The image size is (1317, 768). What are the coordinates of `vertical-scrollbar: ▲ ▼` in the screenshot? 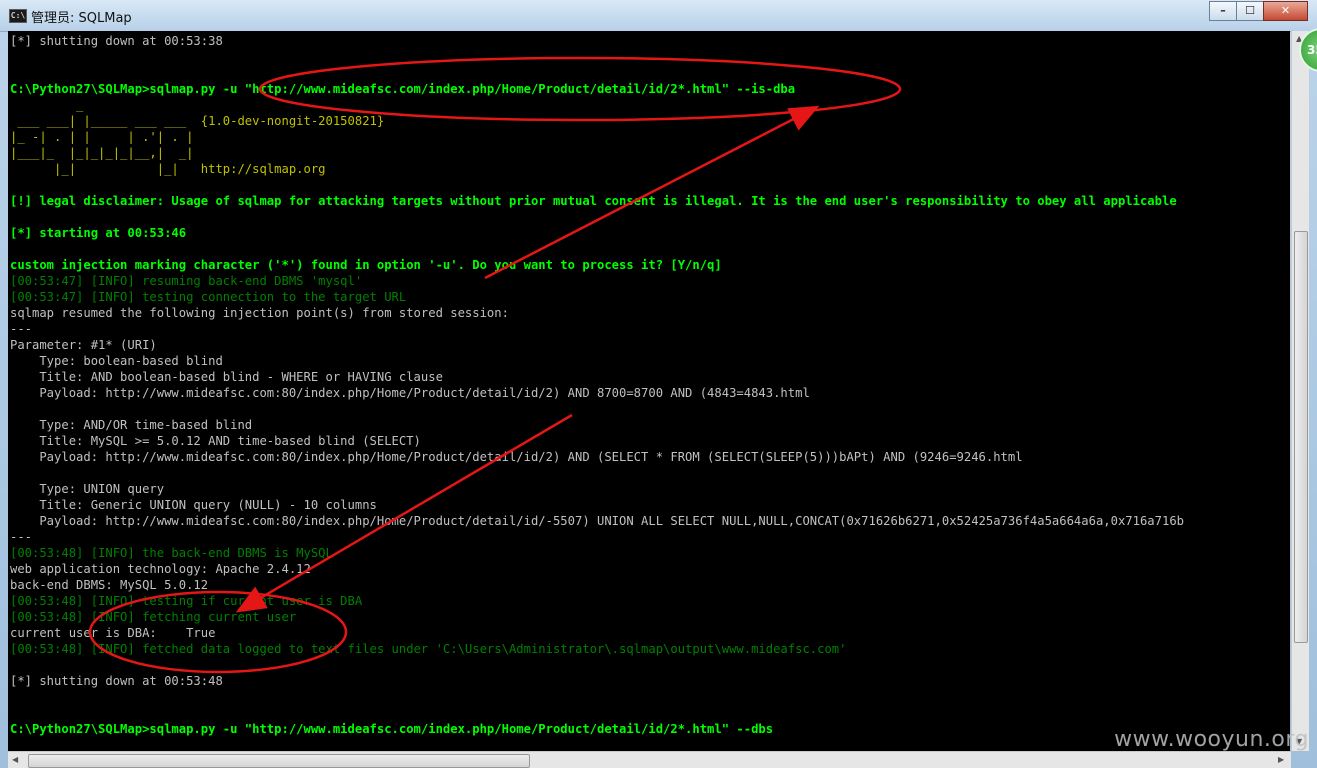 It's located at (1300, 391).